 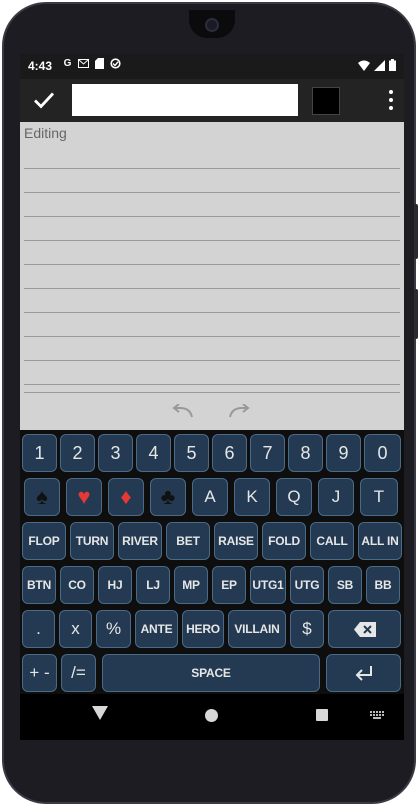 I want to click on volume-button, so click(x=416, y=231).